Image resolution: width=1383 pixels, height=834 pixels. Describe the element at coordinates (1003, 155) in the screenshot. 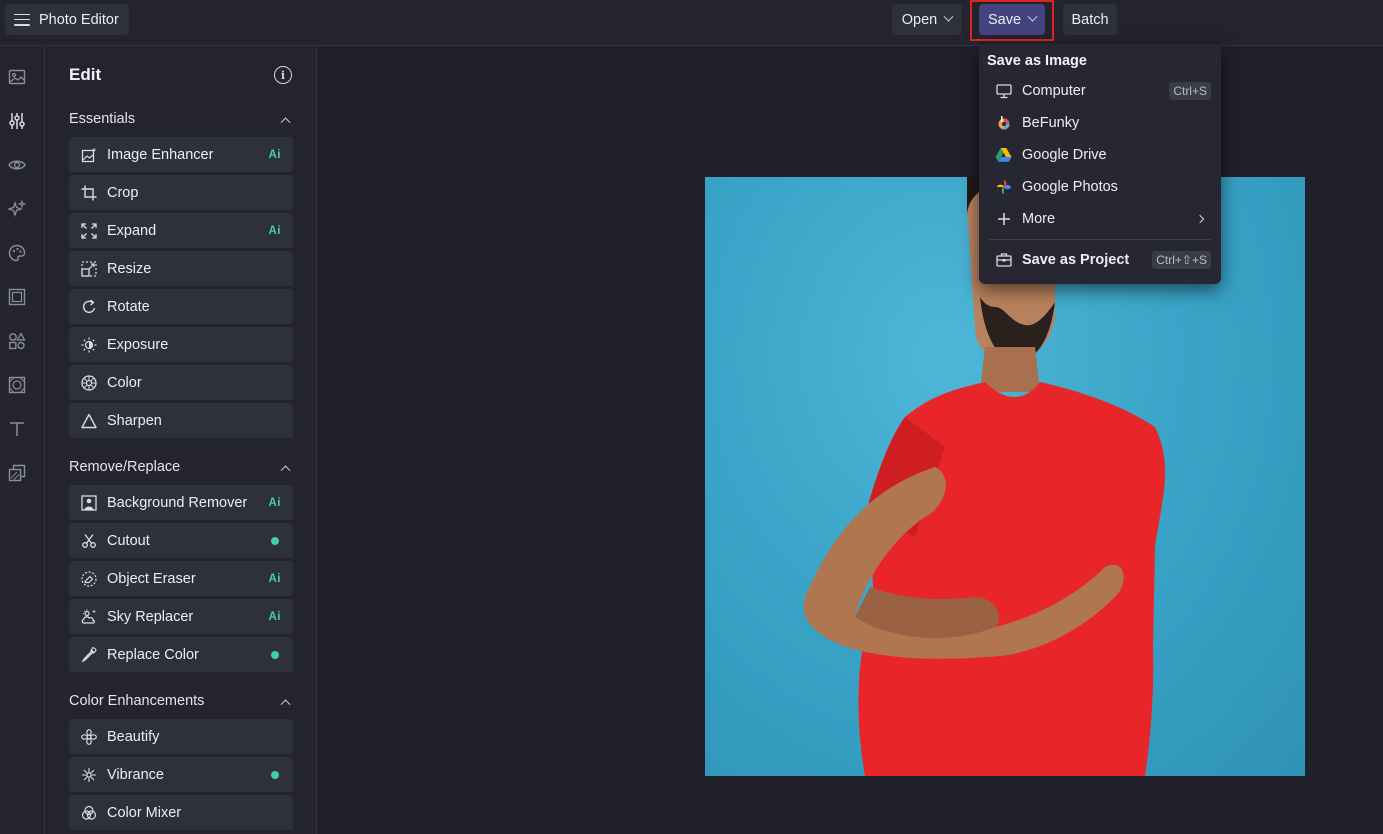

I see `google-drive-icon` at that location.